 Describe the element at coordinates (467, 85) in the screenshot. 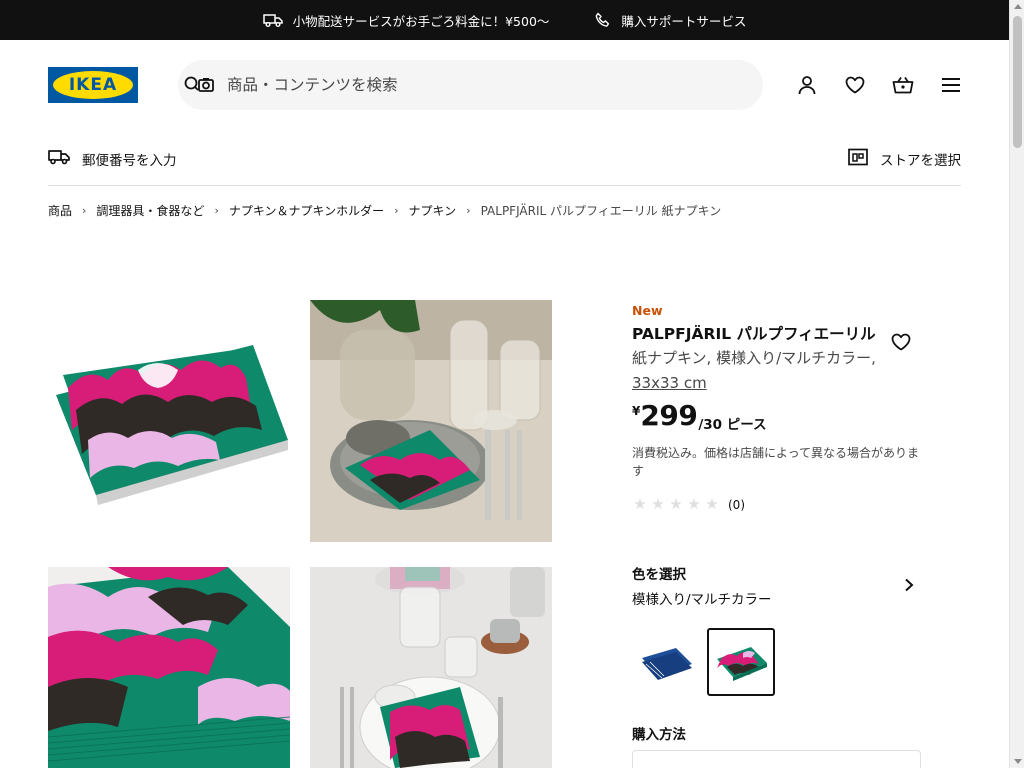

I see `search-input` at that location.